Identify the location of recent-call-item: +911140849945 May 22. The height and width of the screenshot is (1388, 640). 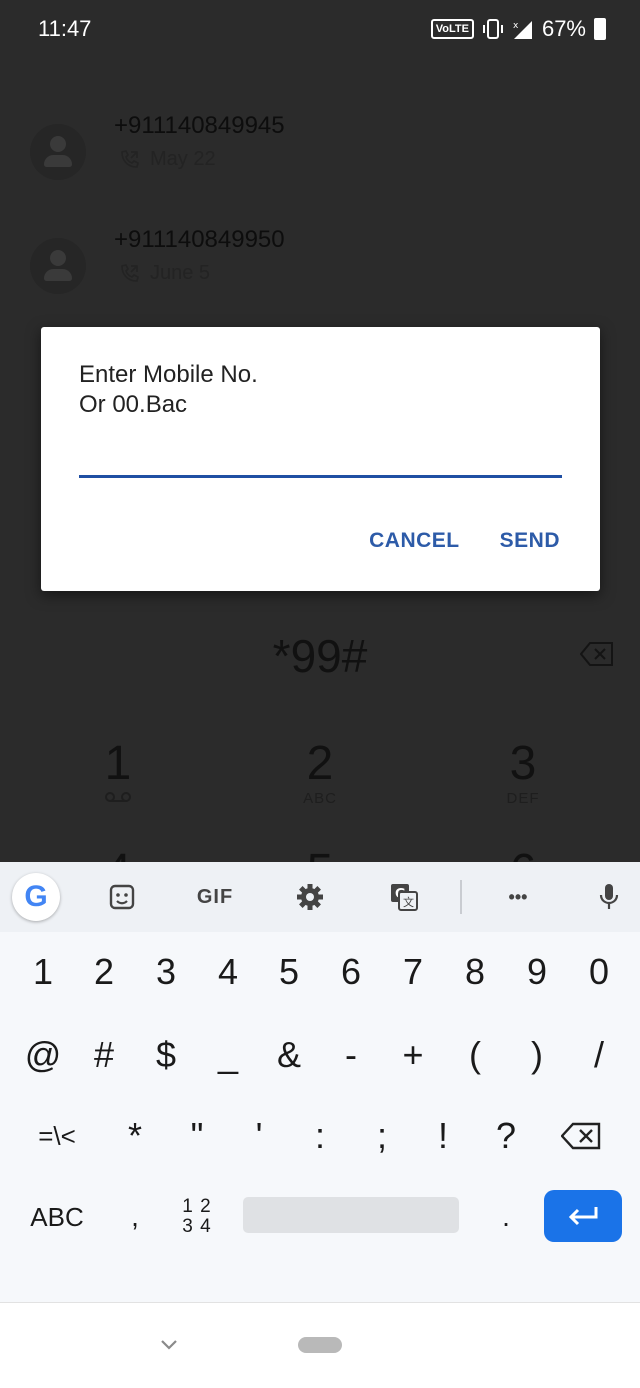
(320, 162).